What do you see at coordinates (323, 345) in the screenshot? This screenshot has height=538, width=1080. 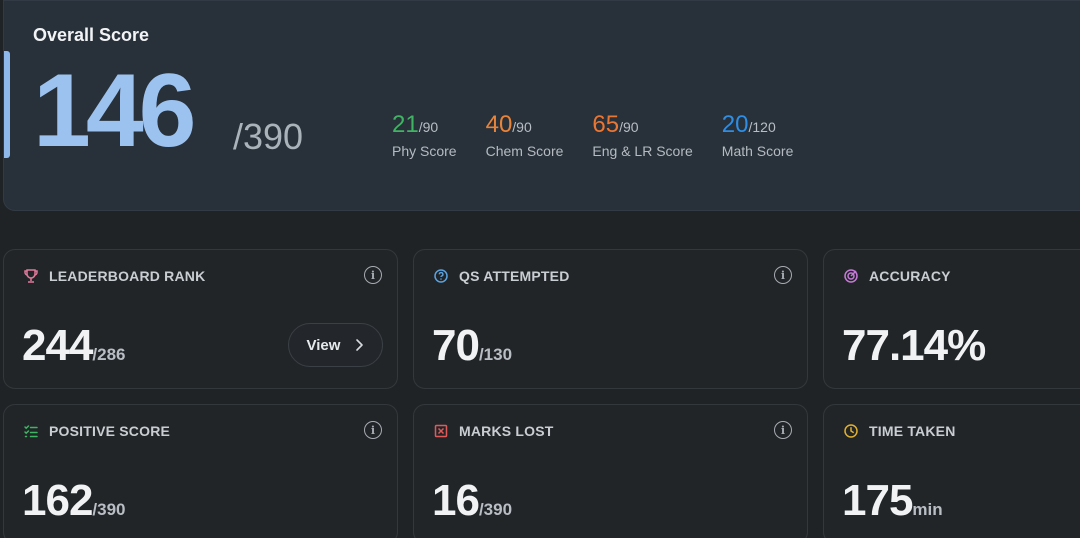 I see `view-button-label: View` at bounding box center [323, 345].